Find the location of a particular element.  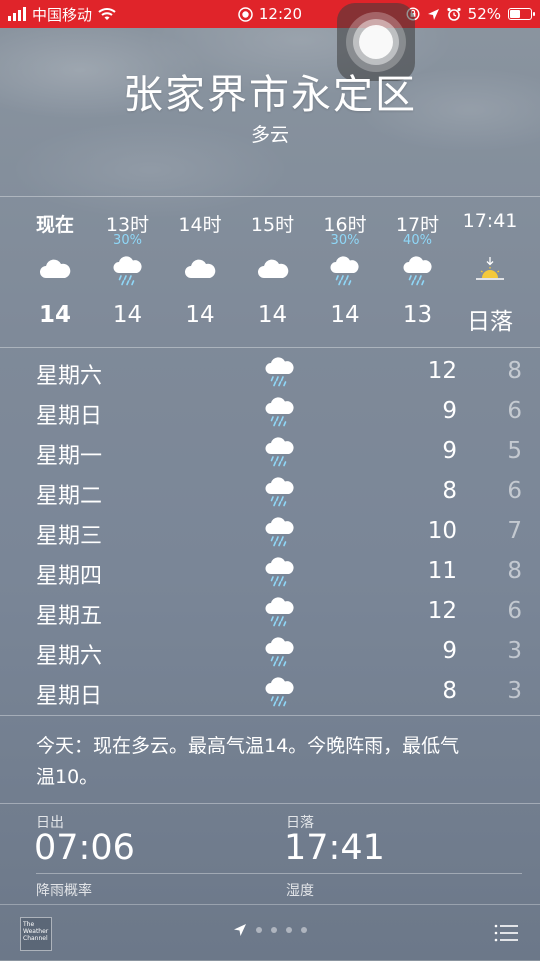

hourly-temp: 13 is located at coordinates (417, 315).